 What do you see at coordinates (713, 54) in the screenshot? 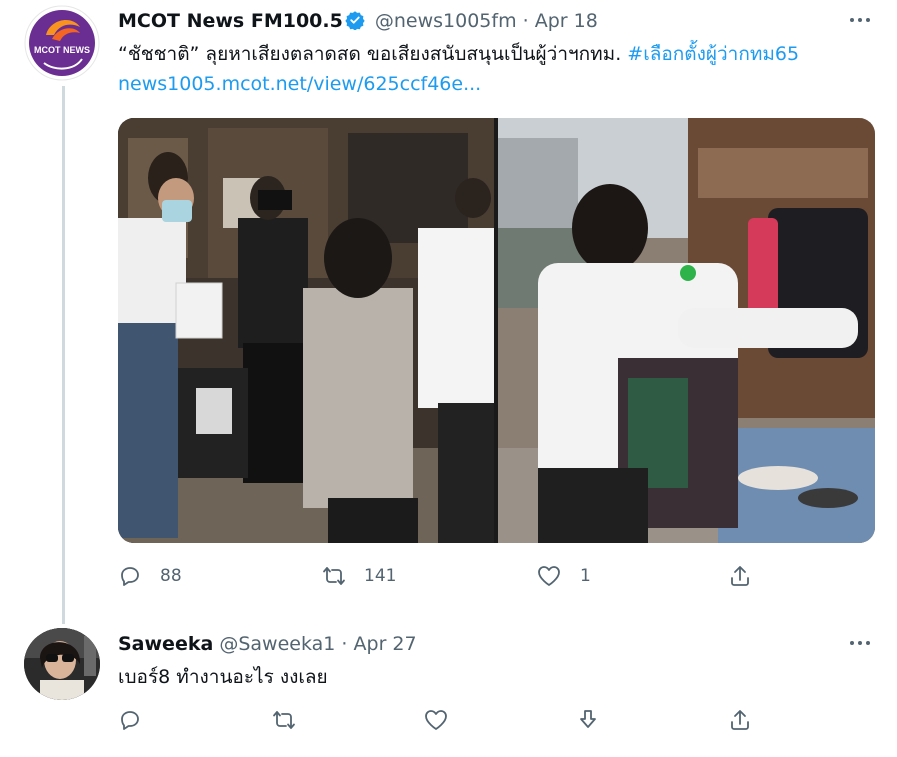
I see `hashtag-link: #เลือกตั้งผู้ว่ากทม65` at bounding box center [713, 54].